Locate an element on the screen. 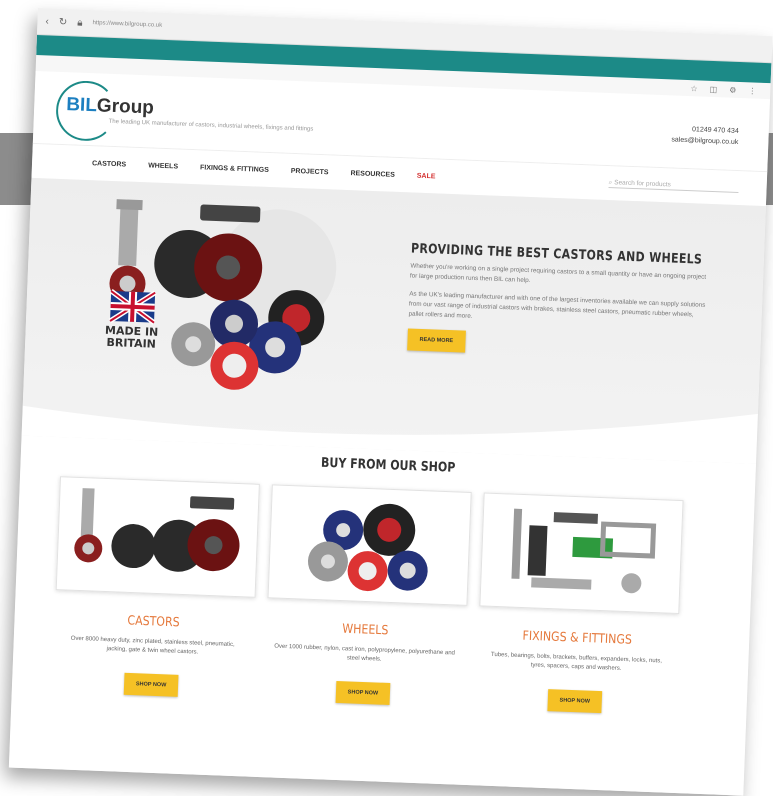 The width and height of the screenshot is (773, 796). menu-icon: ⋮ is located at coordinates (752, 92).